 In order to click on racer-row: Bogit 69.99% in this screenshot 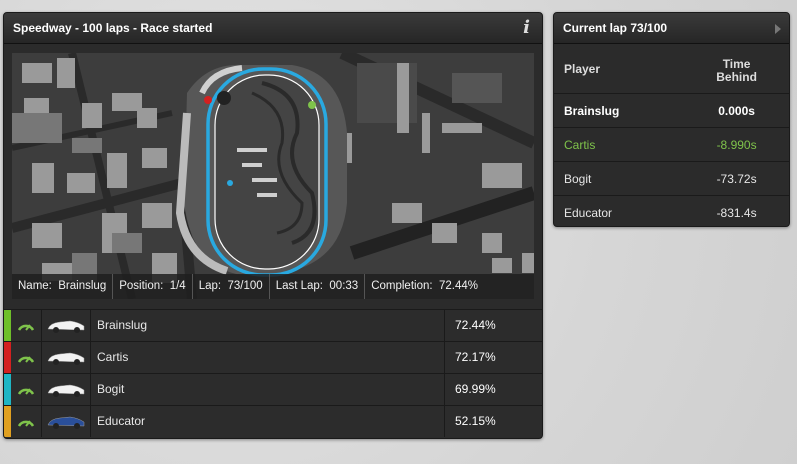, I will do `click(273, 389)`.